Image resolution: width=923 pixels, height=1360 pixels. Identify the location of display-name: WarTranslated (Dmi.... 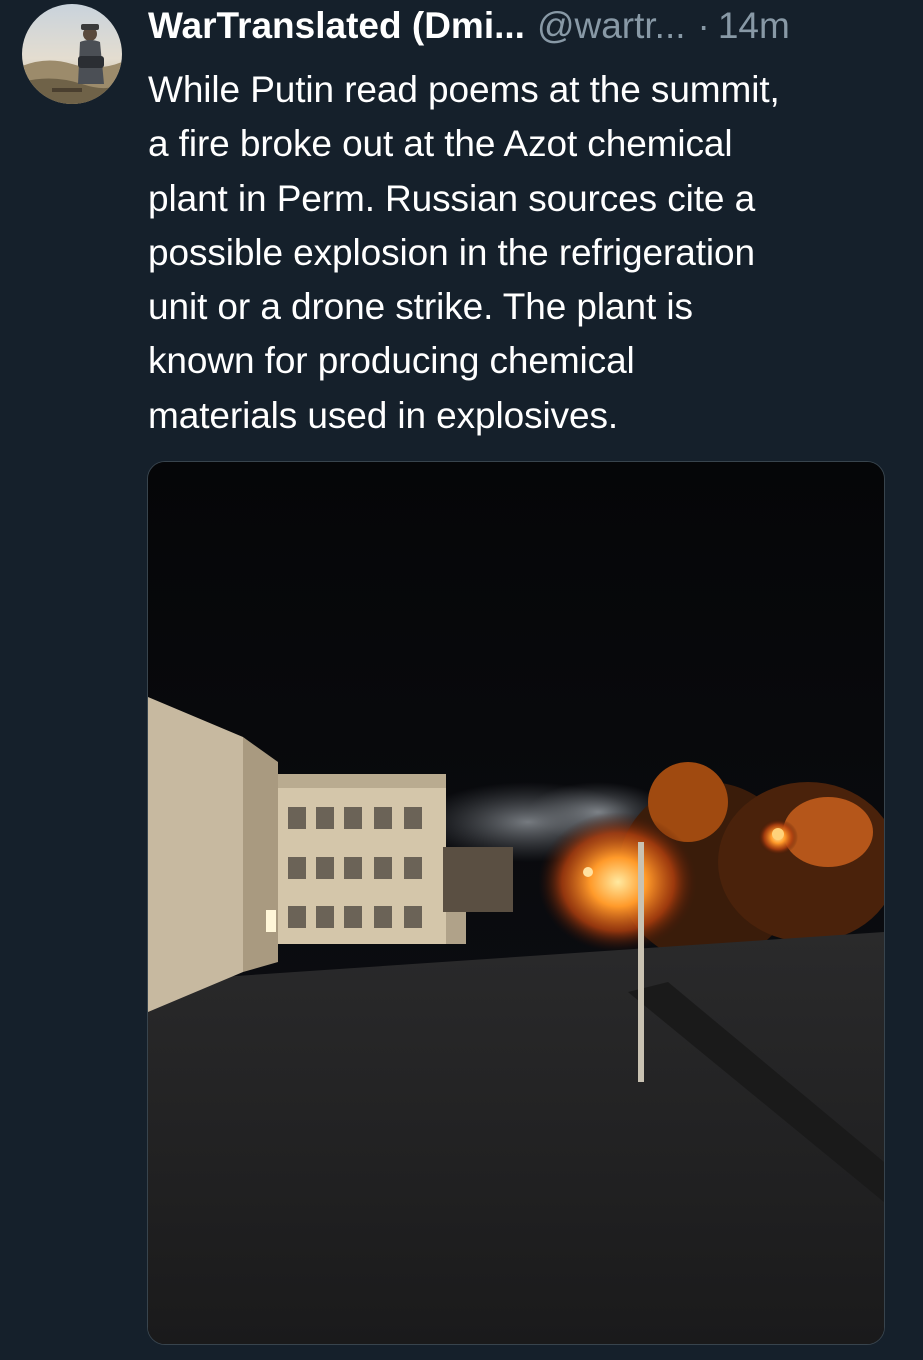
(336, 26).